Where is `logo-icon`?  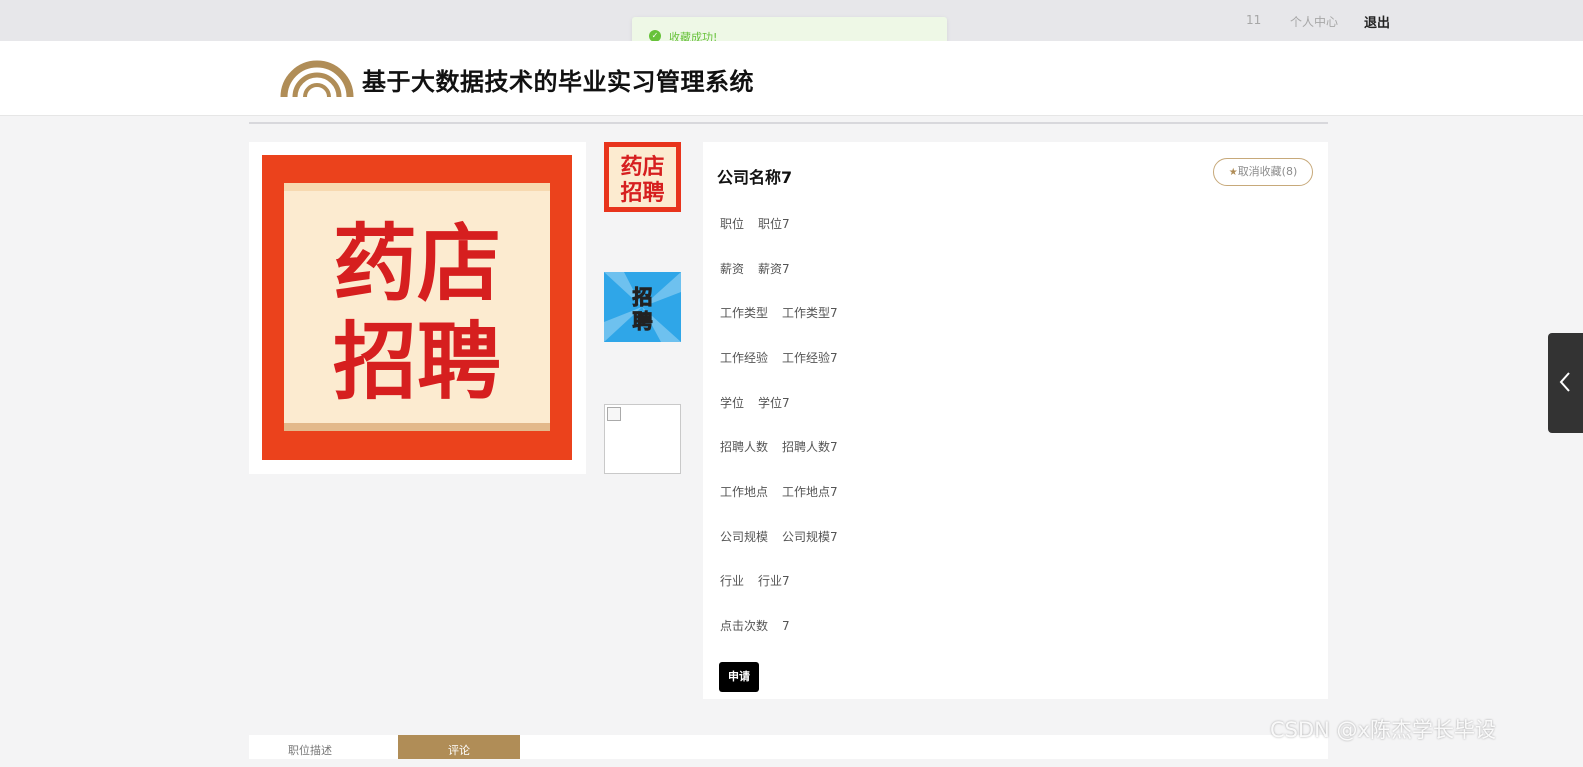
logo-icon is located at coordinates (317, 79).